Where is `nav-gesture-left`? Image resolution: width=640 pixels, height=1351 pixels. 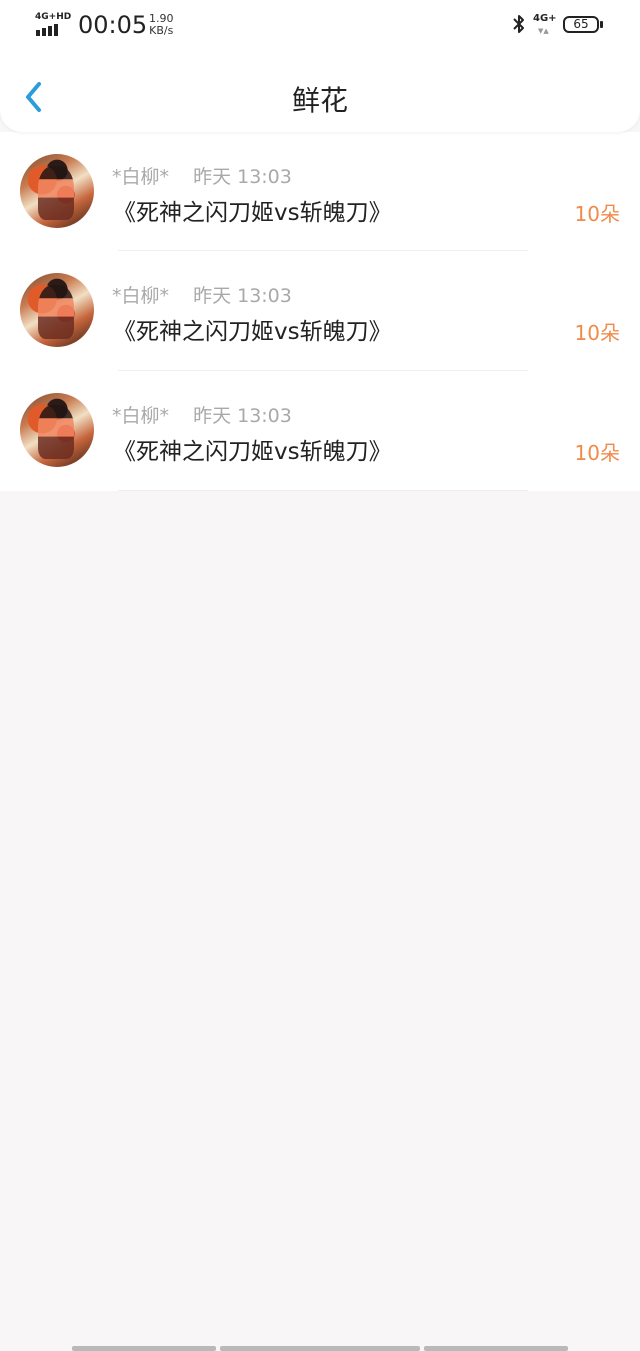
nav-gesture-left is located at coordinates (144, 1348).